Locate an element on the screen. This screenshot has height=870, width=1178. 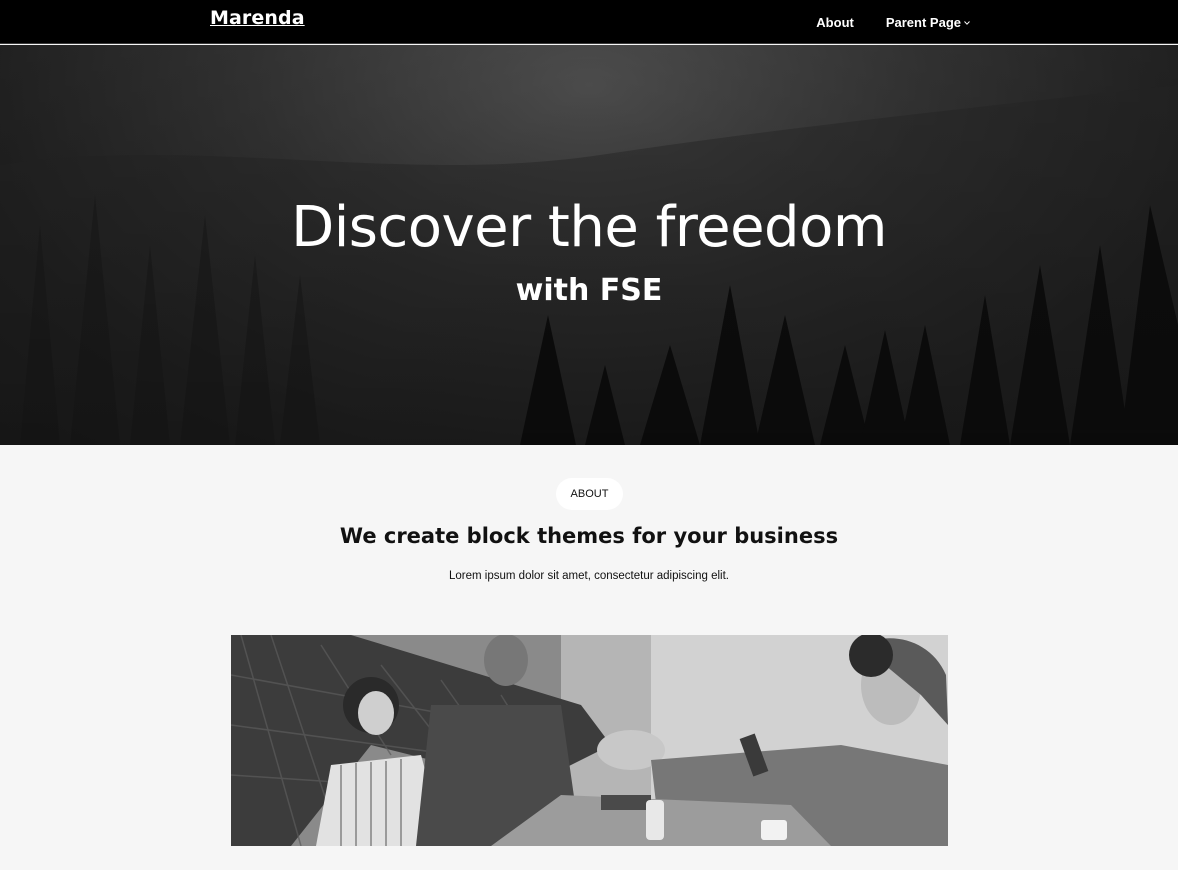
hero-subtitle: with FSE is located at coordinates (589, 290).